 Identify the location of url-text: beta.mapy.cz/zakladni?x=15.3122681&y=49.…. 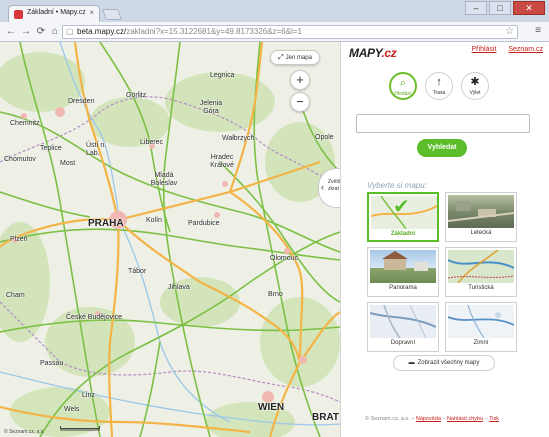
(189, 31).